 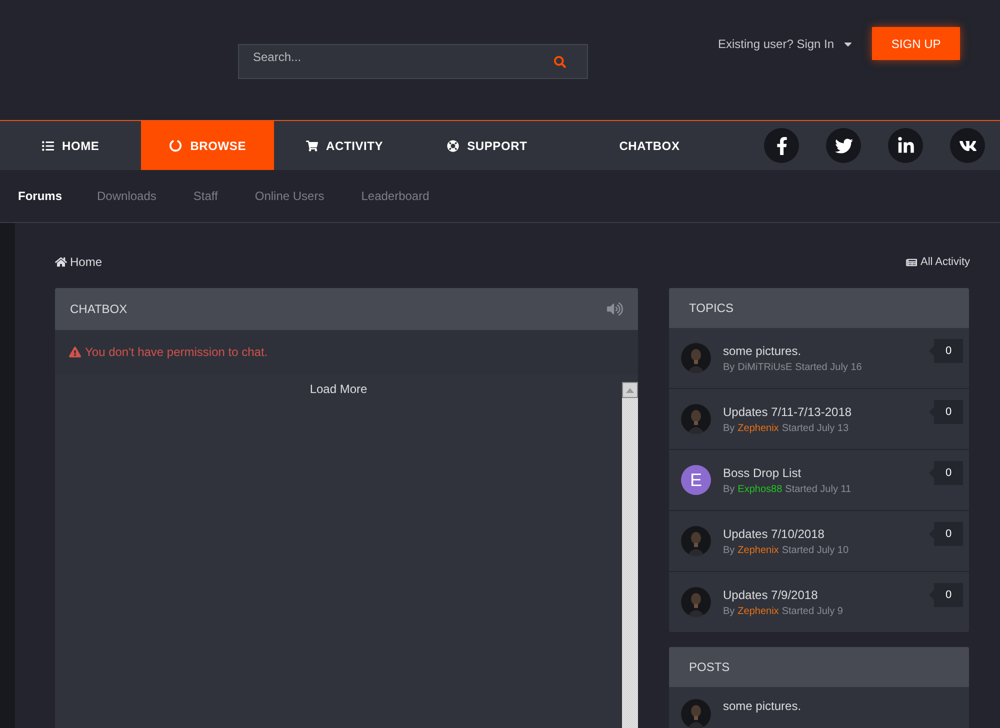 I want to click on sign-in-link: Existing user? Sign In, so click(x=786, y=44).